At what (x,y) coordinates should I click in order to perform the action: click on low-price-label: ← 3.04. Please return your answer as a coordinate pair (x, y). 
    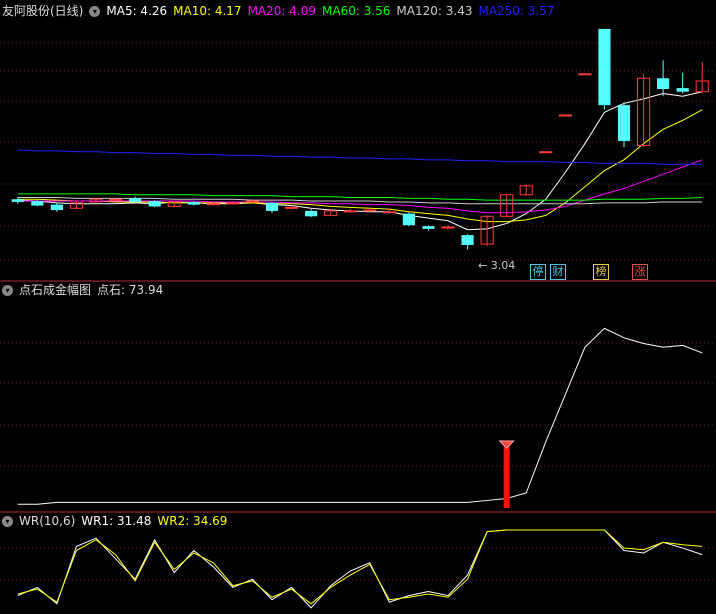
    Looking at the image, I should click on (497, 265).